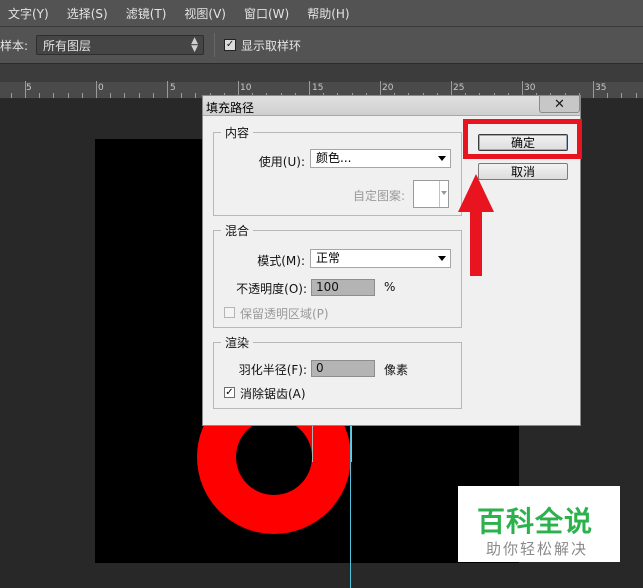  I want to click on ruler-label: 15, so click(318, 88).